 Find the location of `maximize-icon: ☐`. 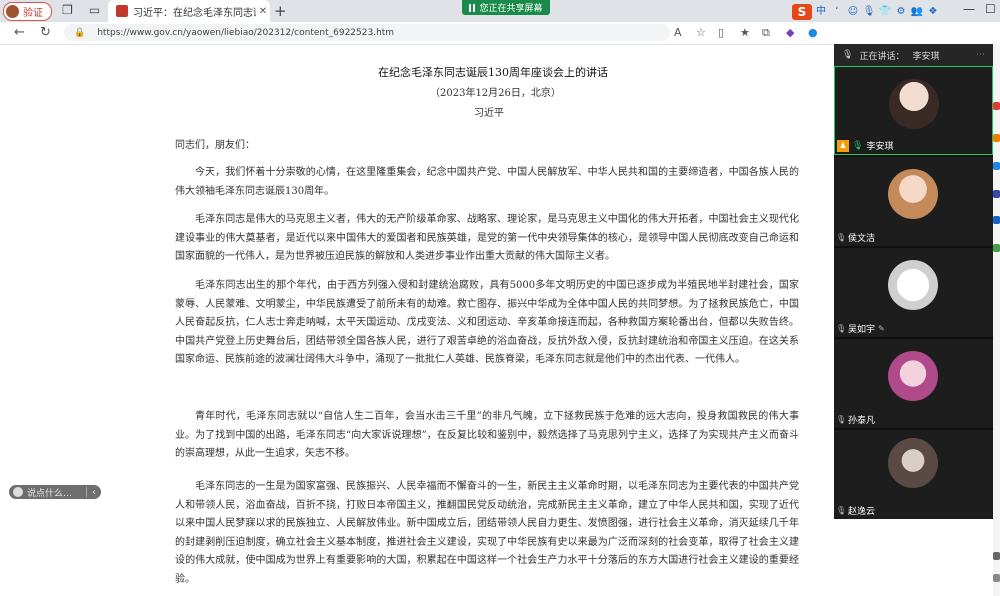

maximize-icon: ☐ is located at coordinates (990, 9).